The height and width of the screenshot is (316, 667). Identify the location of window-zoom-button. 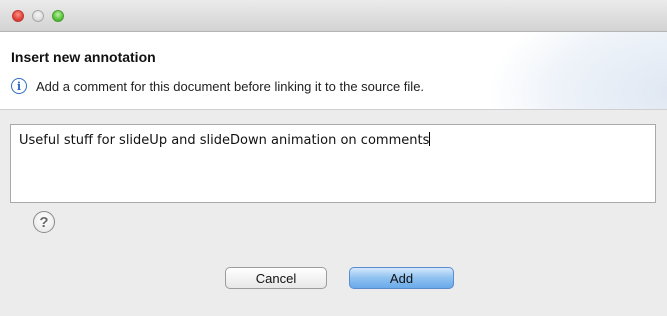
(58, 16).